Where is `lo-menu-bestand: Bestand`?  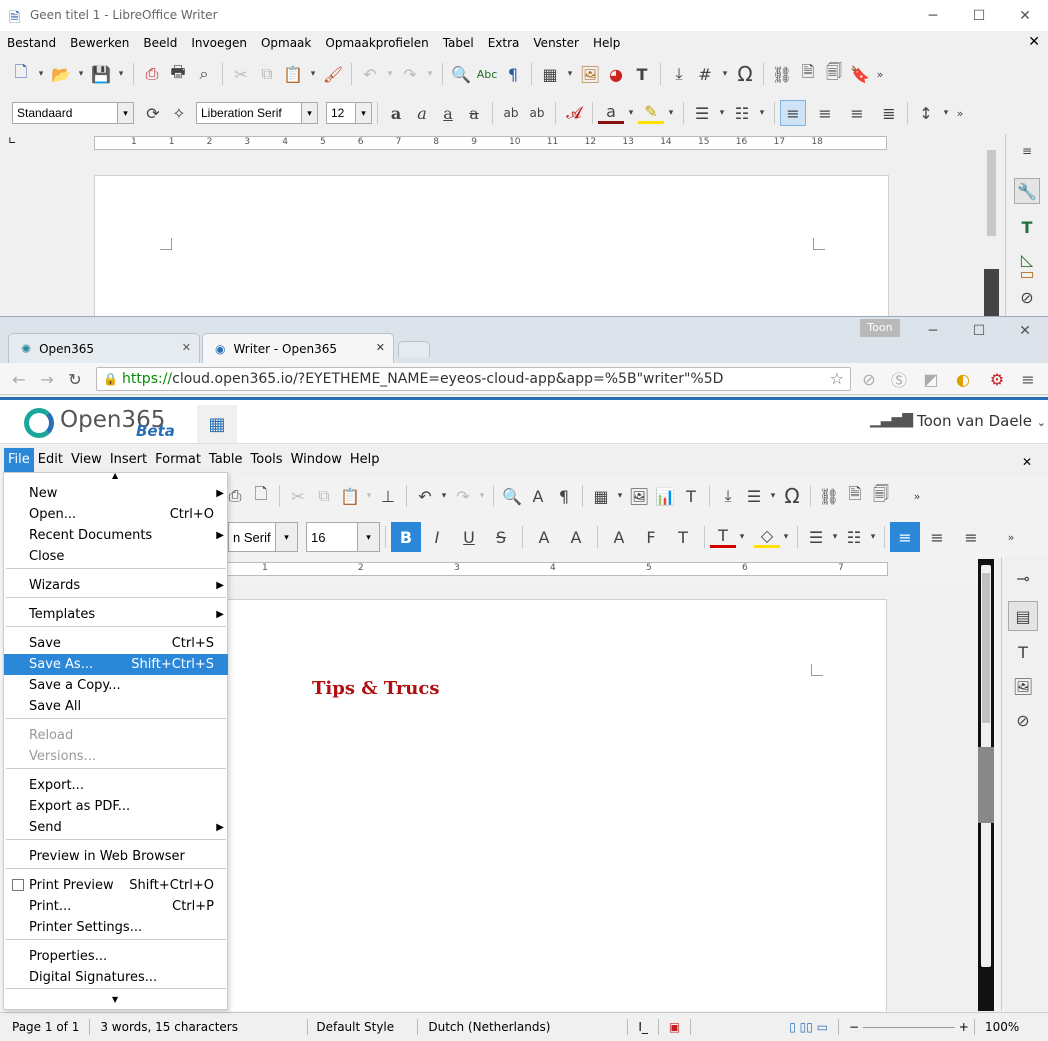 lo-menu-bestand: Bestand is located at coordinates (31, 43).